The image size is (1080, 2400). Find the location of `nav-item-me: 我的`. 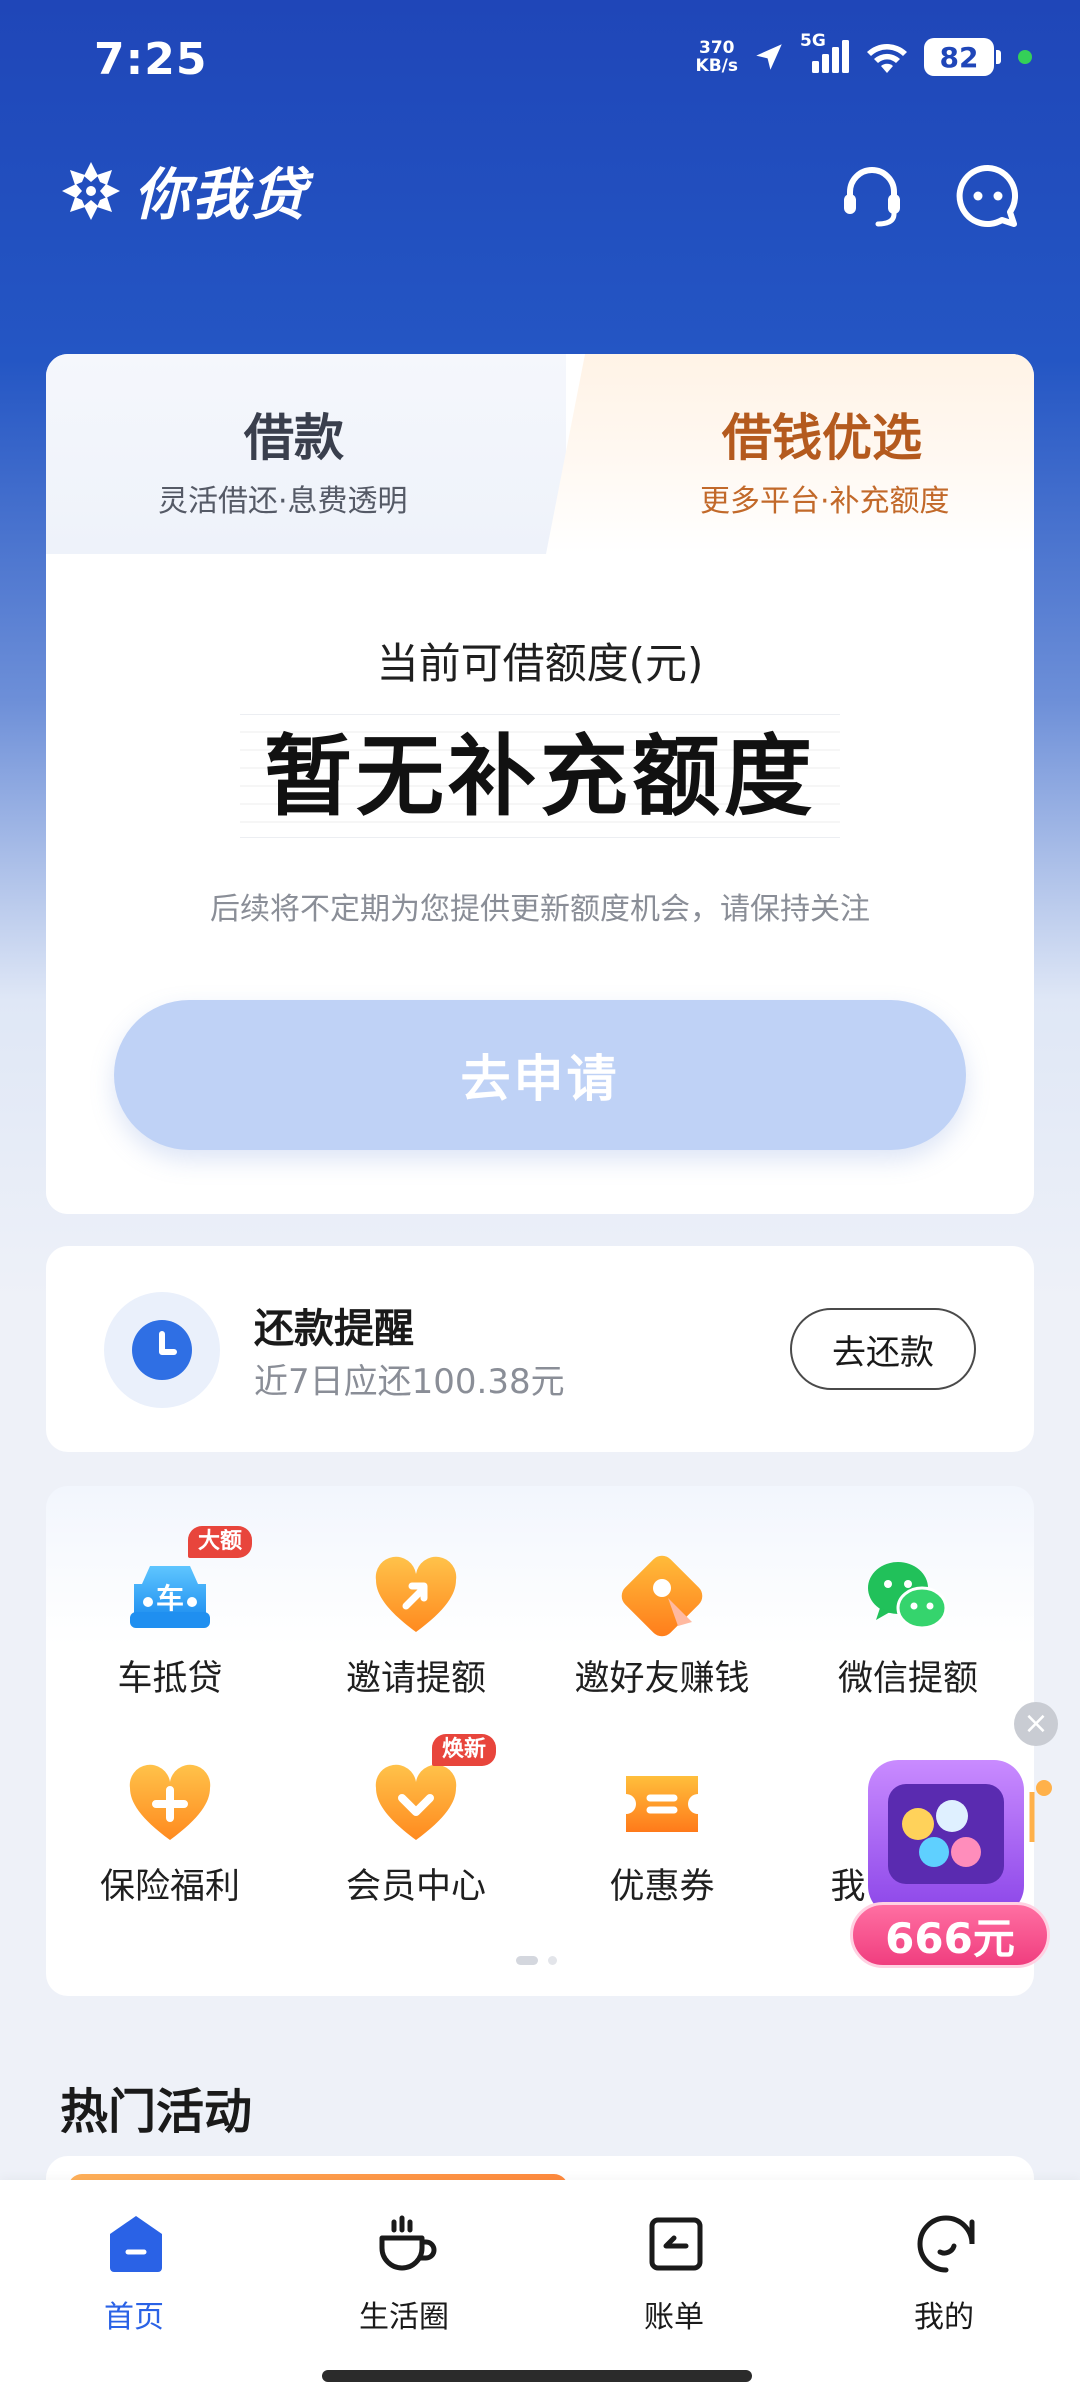

nav-item-me: 我的 is located at coordinates (944, 2282).